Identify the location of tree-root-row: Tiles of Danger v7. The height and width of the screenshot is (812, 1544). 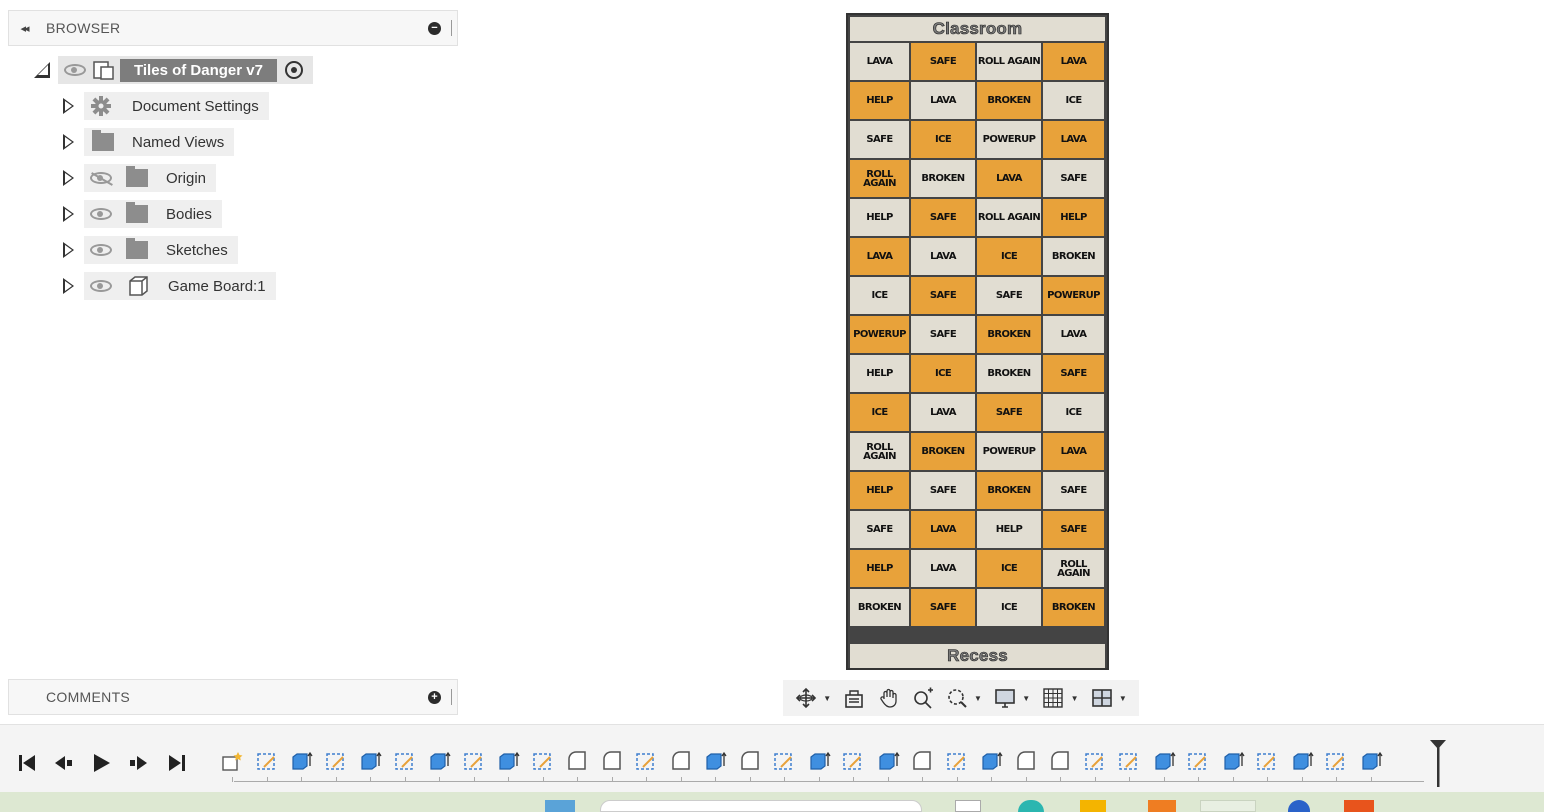
(171, 70).